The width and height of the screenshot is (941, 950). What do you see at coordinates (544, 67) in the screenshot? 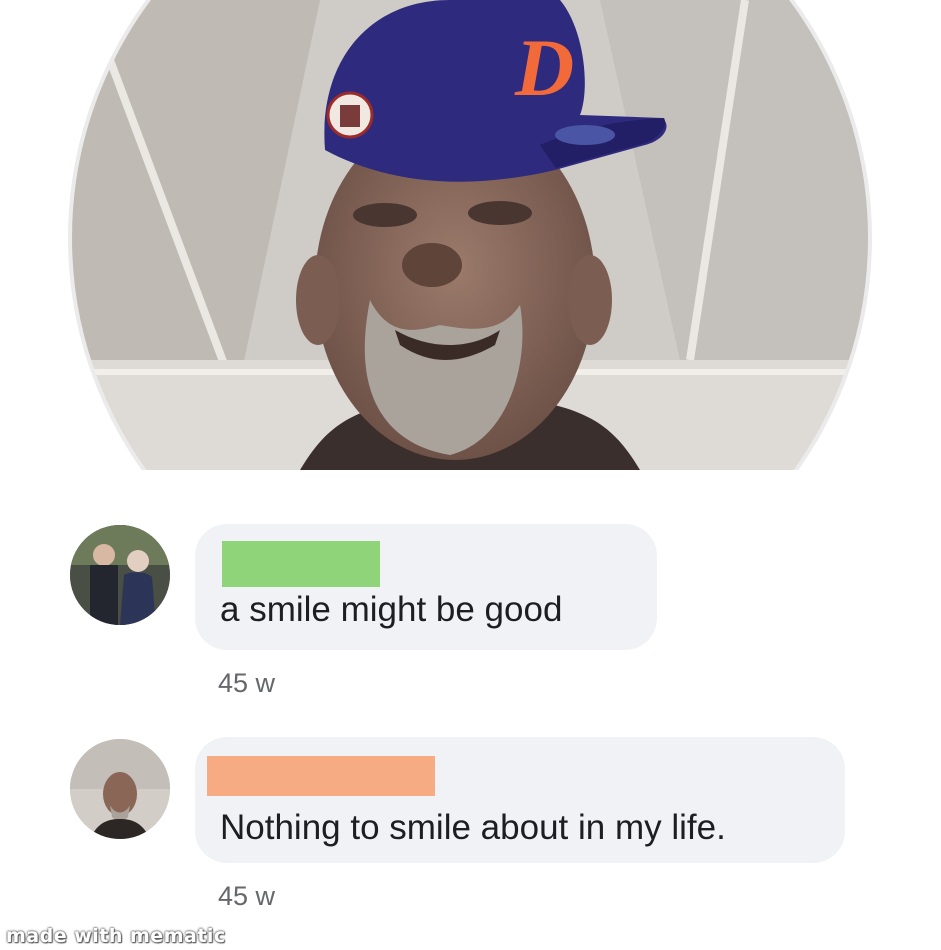
I see `svg-text: D` at bounding box center [544, 67].